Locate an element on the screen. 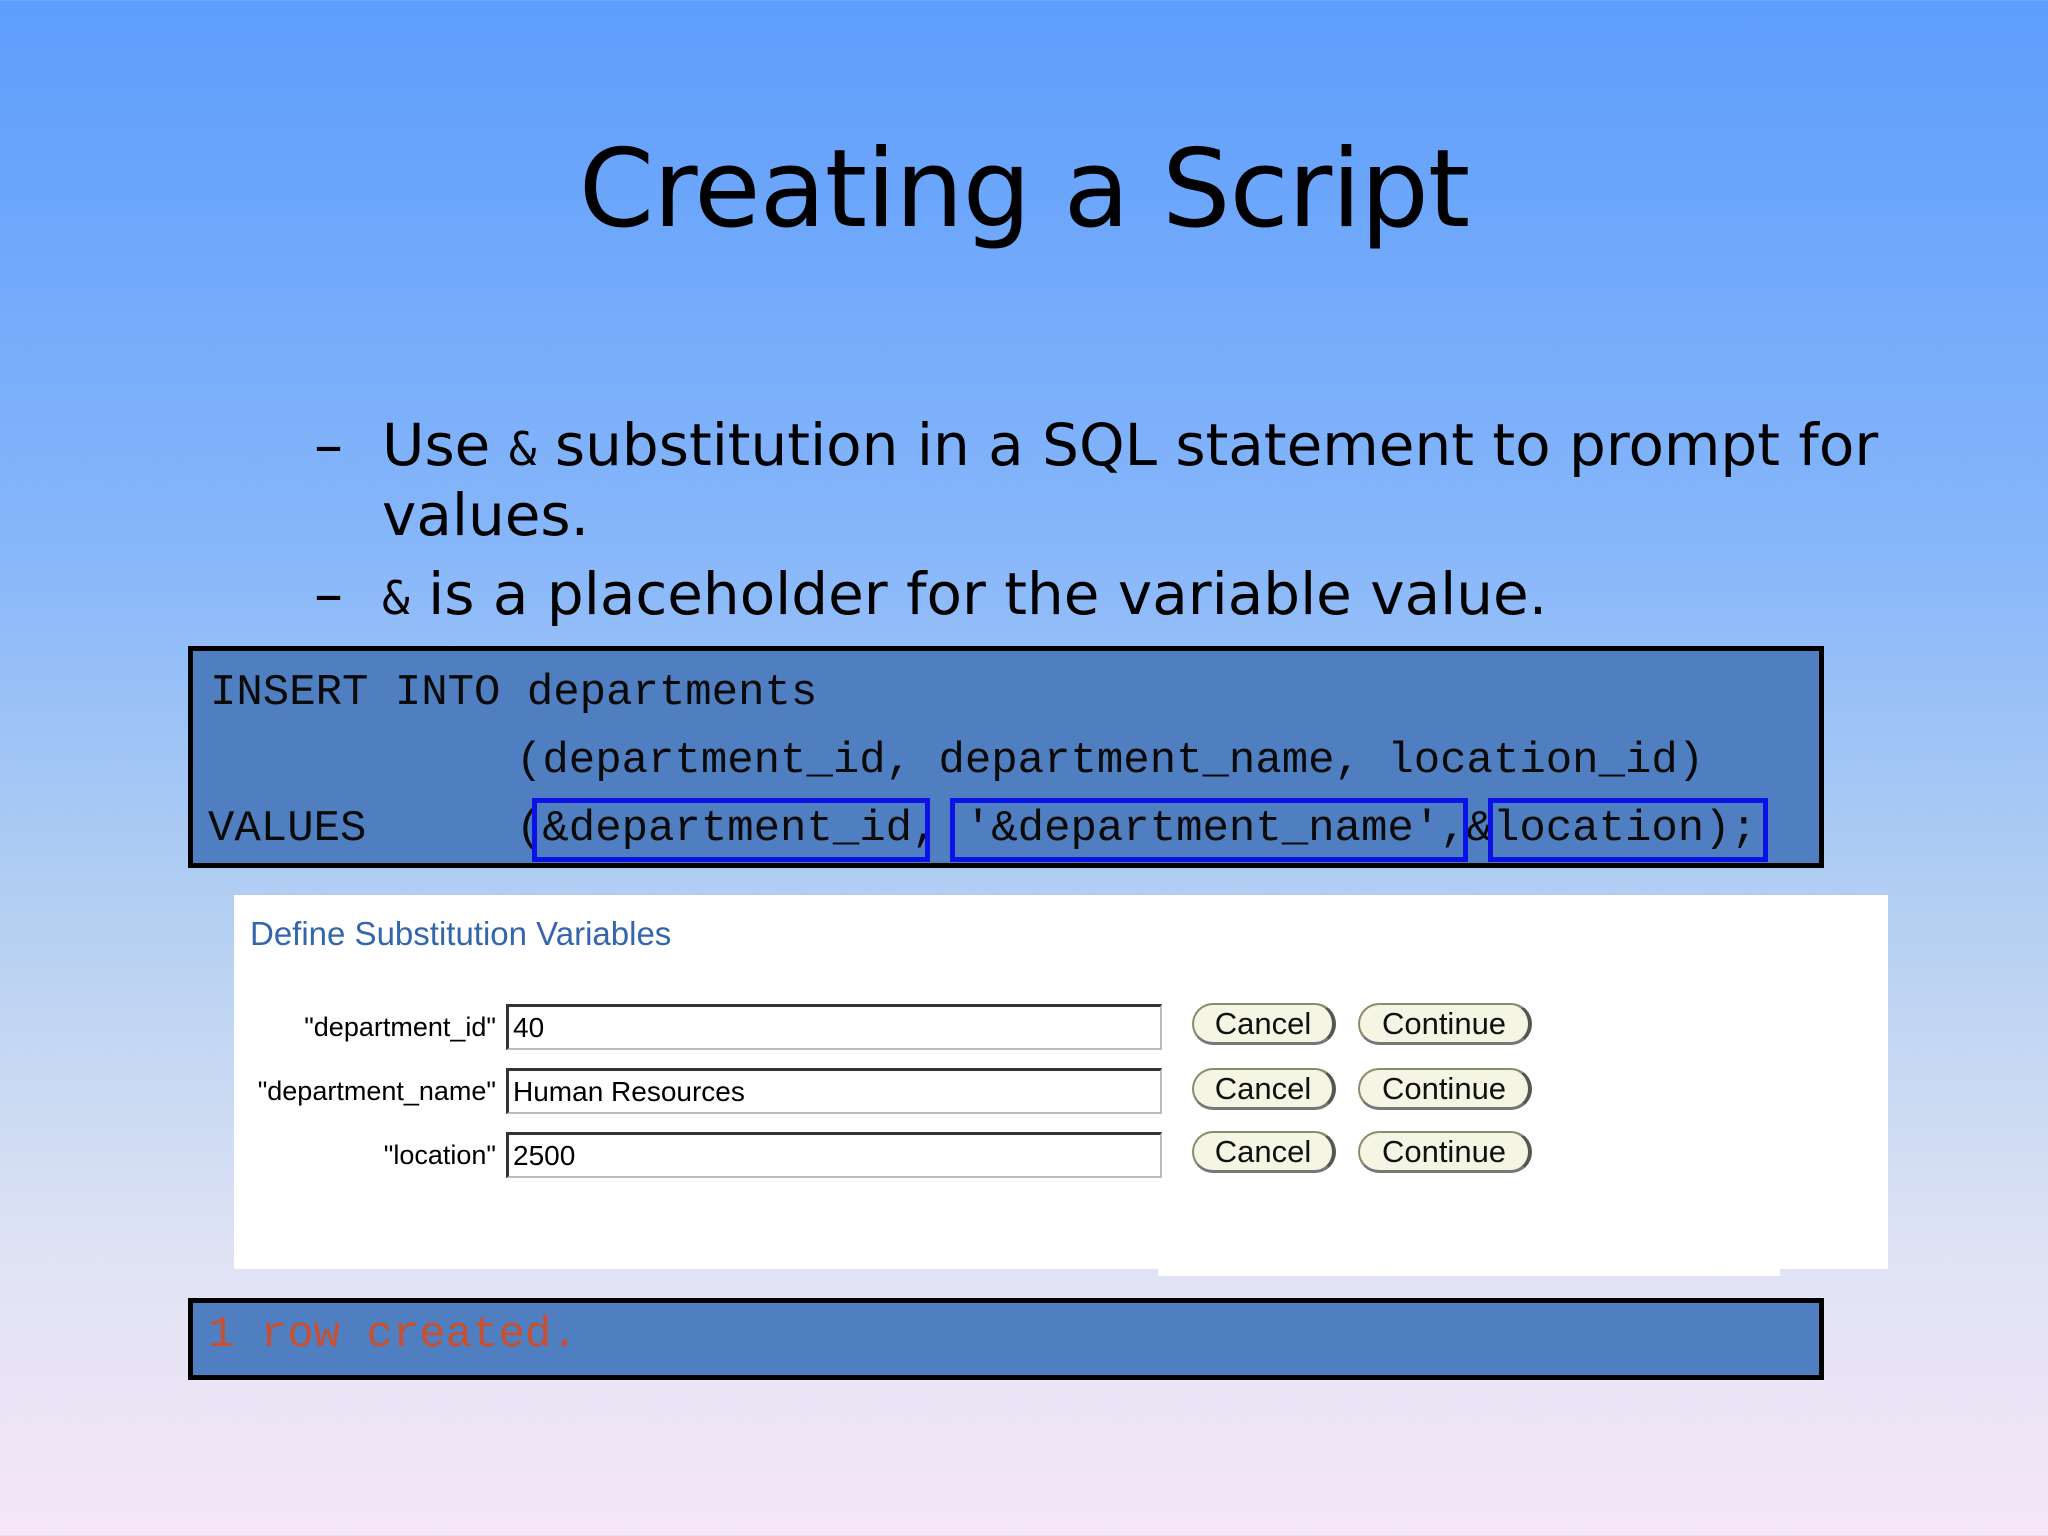 This screenshot has height=1536, width=2048. code-line-values-keyword: VALUES is located at coordinates (287, 829).